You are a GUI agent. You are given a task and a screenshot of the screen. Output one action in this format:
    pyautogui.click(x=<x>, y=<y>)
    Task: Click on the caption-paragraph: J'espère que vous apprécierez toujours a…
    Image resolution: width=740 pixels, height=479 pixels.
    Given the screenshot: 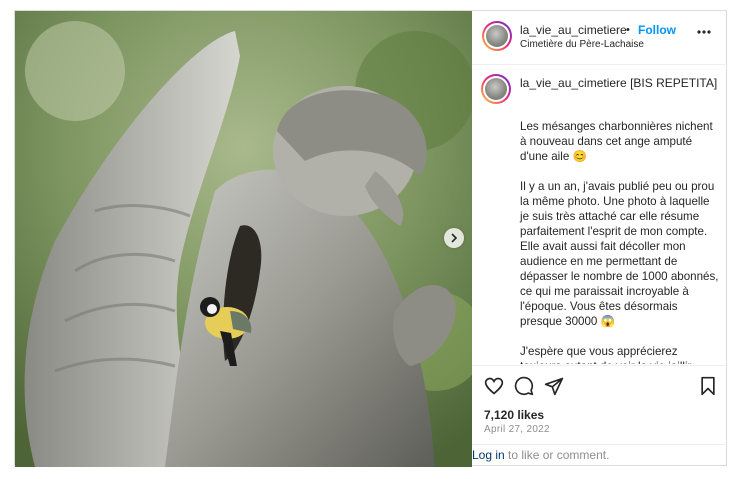 What is the action you would take?
    pyautogui.click(x=605, y=354)
    